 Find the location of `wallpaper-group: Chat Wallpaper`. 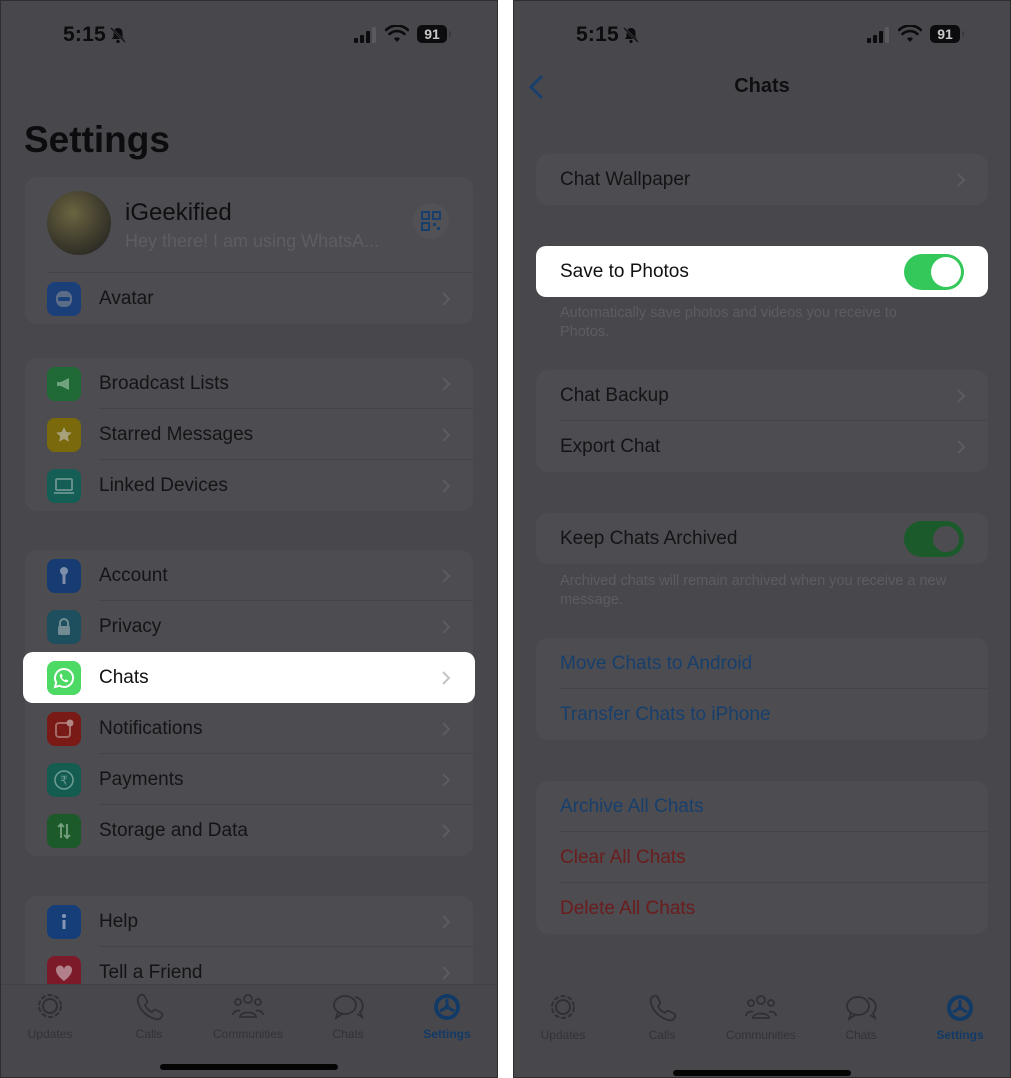

wallpaper-group: Chat Wallpaper is located at coordinates (762, 179).